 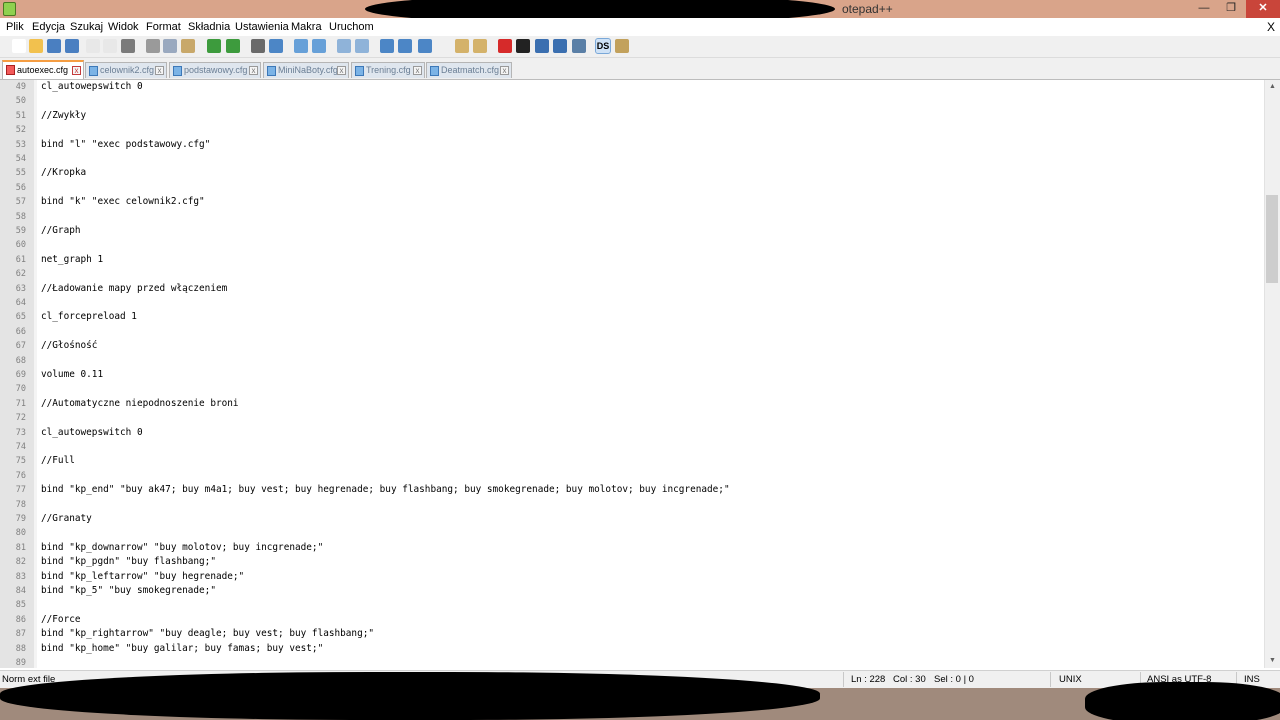 What do you see at coordinates (405, 46) in the screenshot?
I see `show-all-chars-icon` at bounding box center [405, 46].